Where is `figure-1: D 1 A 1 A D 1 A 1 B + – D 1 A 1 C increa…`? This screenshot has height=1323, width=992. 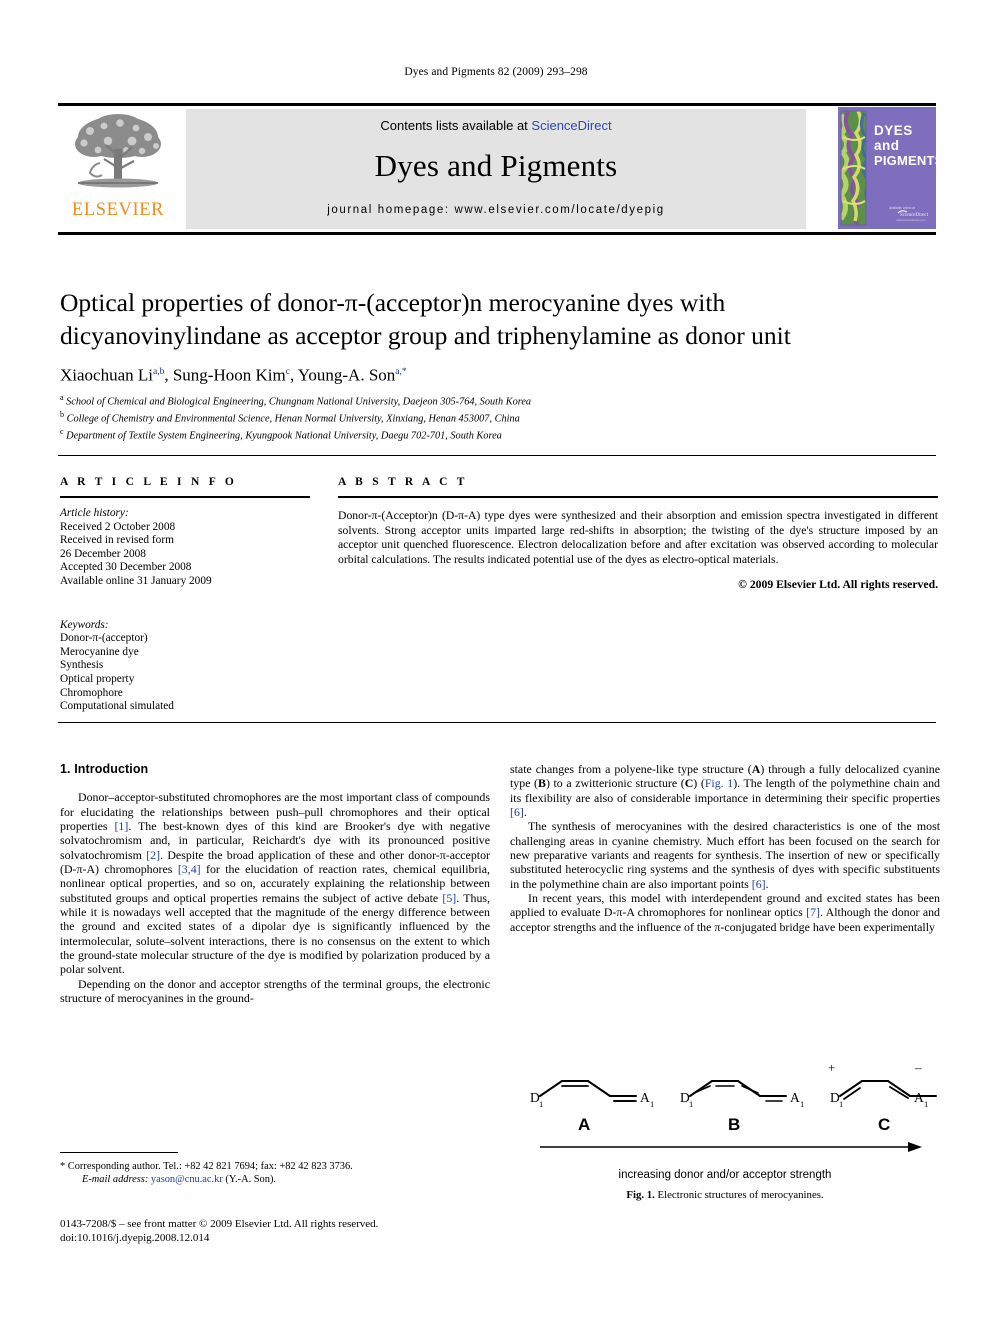 figure-1: D 1 A 1 A D 1 A 1 B + – D 1 A 1 C increa… is located at coordinates (725, 1124).